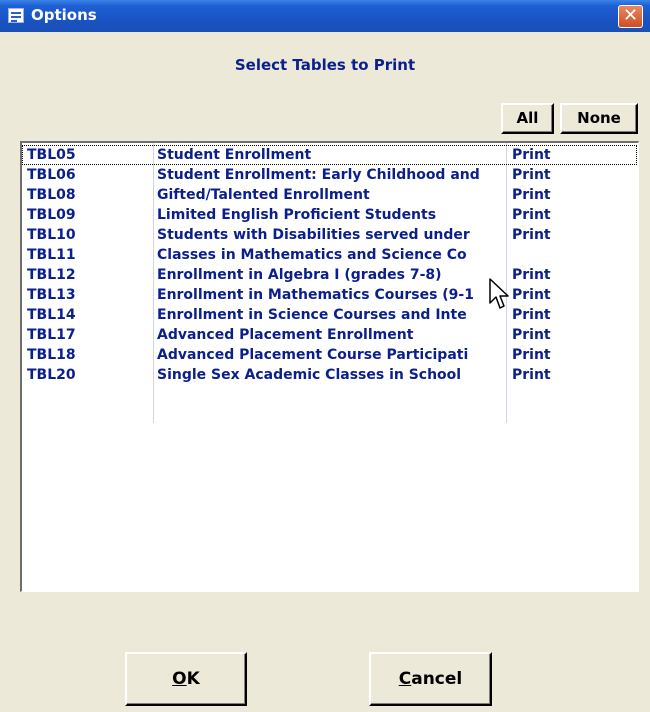 This screenshot has height=712, width=650. Describe the element at coordinates (234, 155) in the screenshot. I see `table-name: Student Enrollment` at that location.